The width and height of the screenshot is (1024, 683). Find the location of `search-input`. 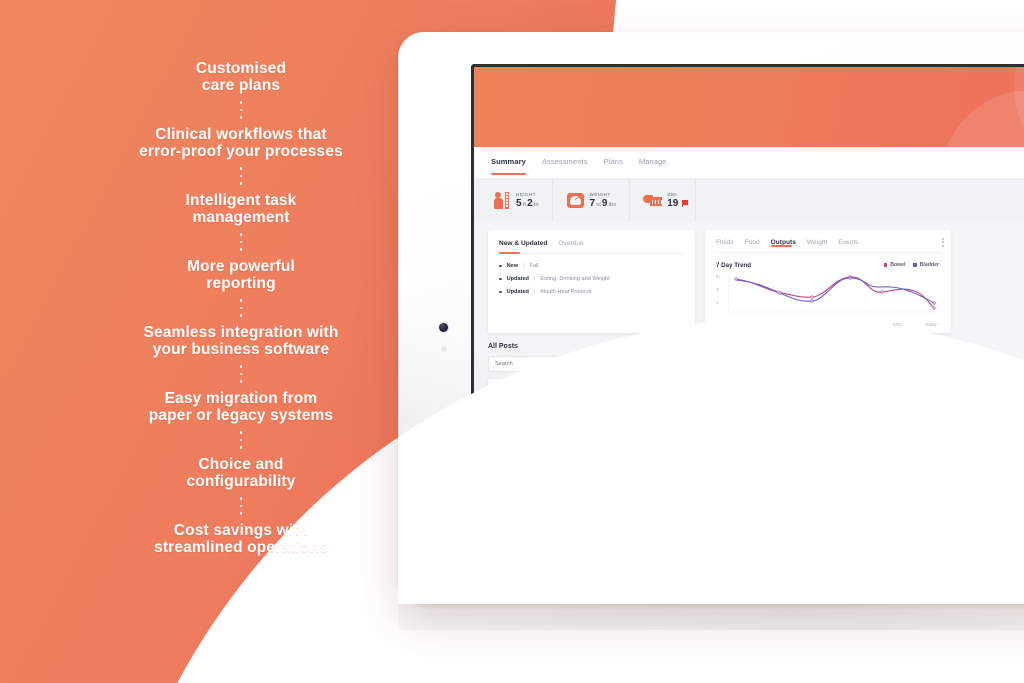

search-input is located at coordinates (565, 364).